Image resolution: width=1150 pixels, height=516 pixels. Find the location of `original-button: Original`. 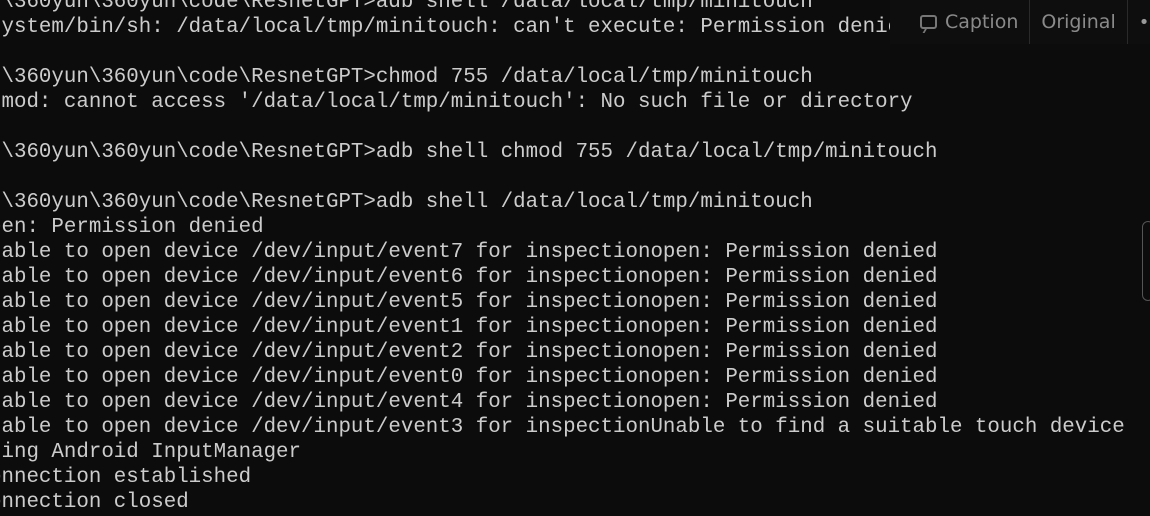

original-button: Original is located at coordinates (1079, 22).